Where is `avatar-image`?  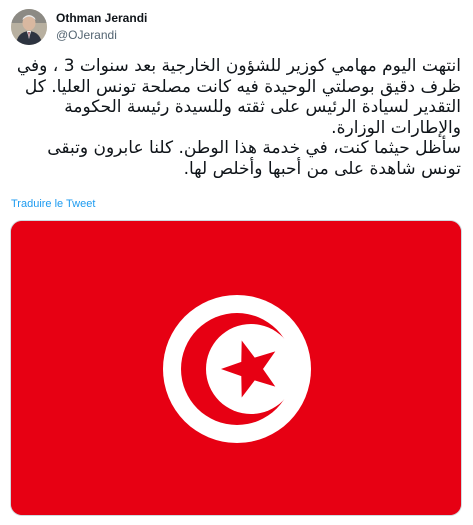
avatar-image is located at coordinates (29, 27).